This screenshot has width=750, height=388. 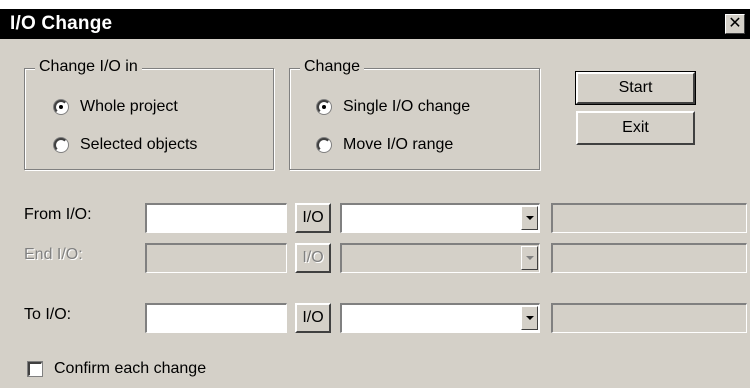 I want to click on confirm-checkbox, so click(x=35, y=369).